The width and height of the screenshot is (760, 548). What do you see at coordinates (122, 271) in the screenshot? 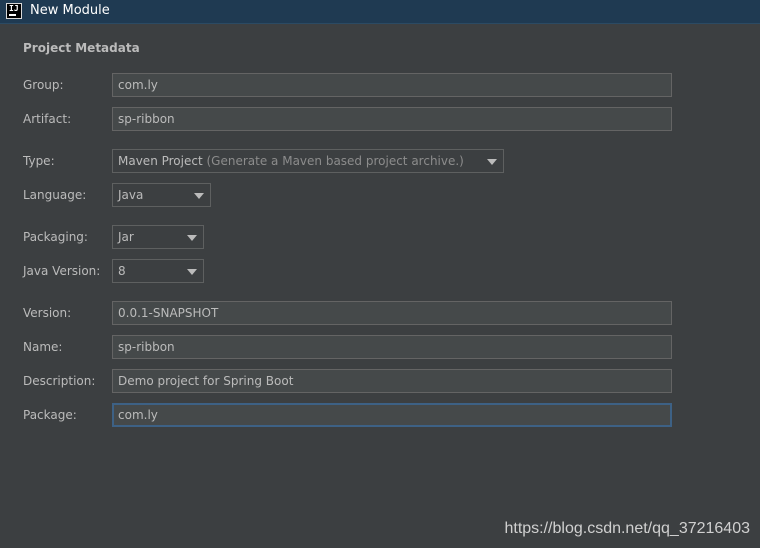
I see `java-version-value: 8` at bounding box center [122, 271].